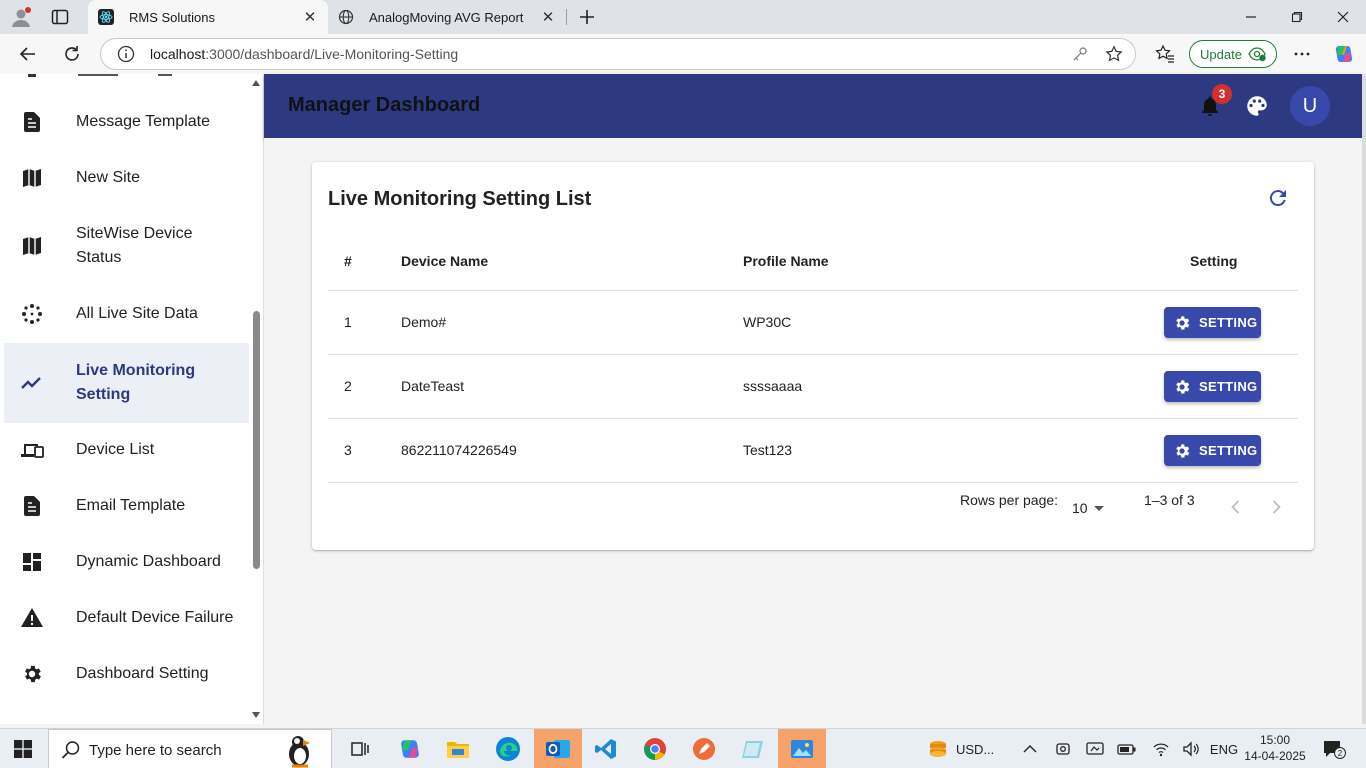 The image size is (1366, 768). I want to click on minimize-button, so click(1251, 17).